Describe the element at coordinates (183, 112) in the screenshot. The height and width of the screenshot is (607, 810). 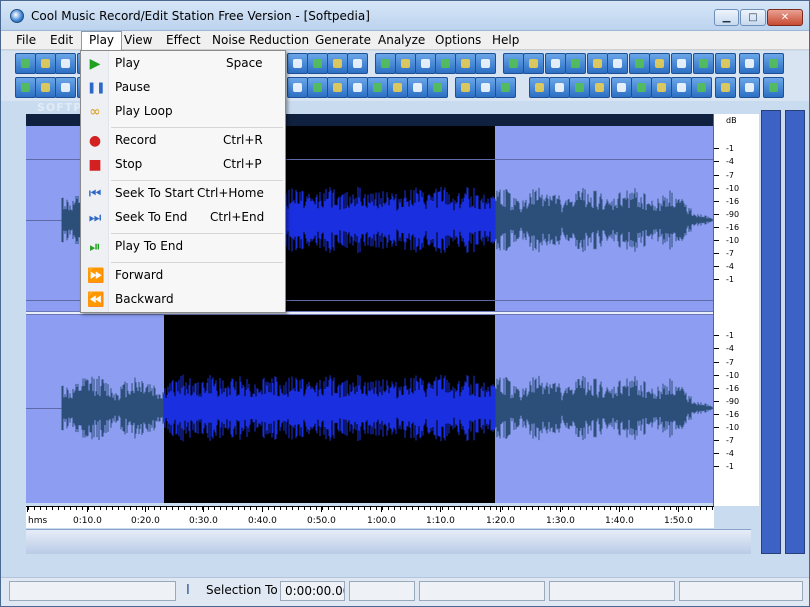
I see `menu-item-play-loop: ∞ Play Loop` at that location.